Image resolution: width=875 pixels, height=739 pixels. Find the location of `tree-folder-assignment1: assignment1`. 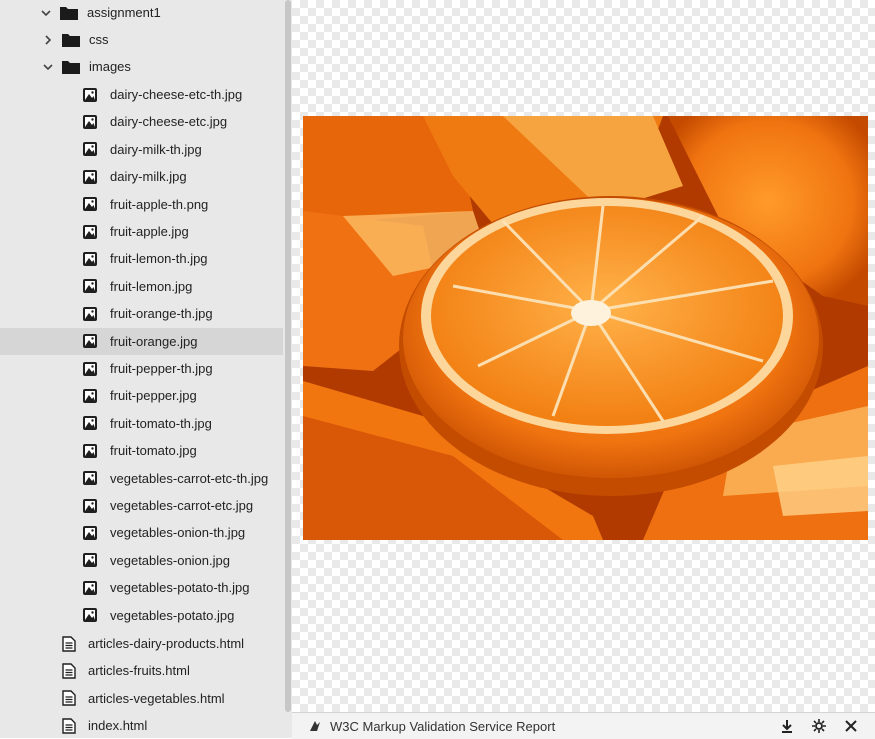

tree-folder-assignment1: assignment1 is located at coordinates (146, 13).